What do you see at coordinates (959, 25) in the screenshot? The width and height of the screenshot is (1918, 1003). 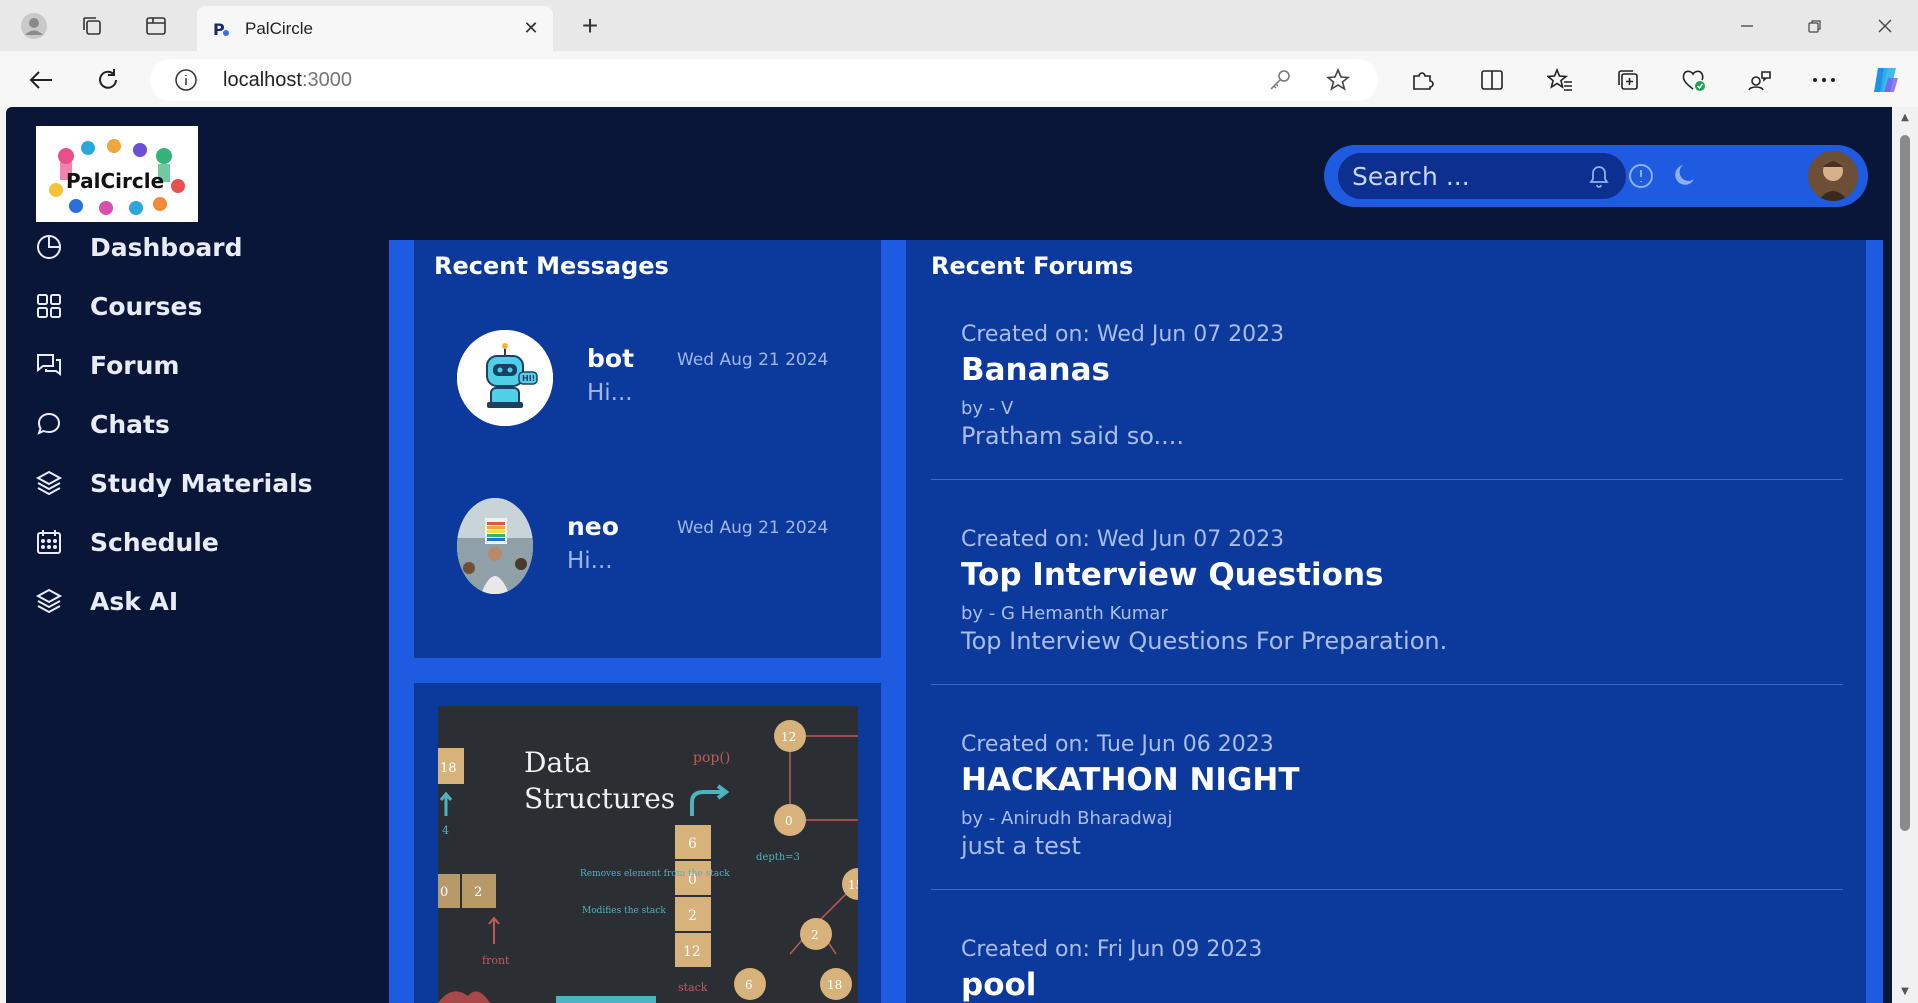 I see `browser-tab-bar: P PalCircle ✕ +` at bounding box center [959, 25].